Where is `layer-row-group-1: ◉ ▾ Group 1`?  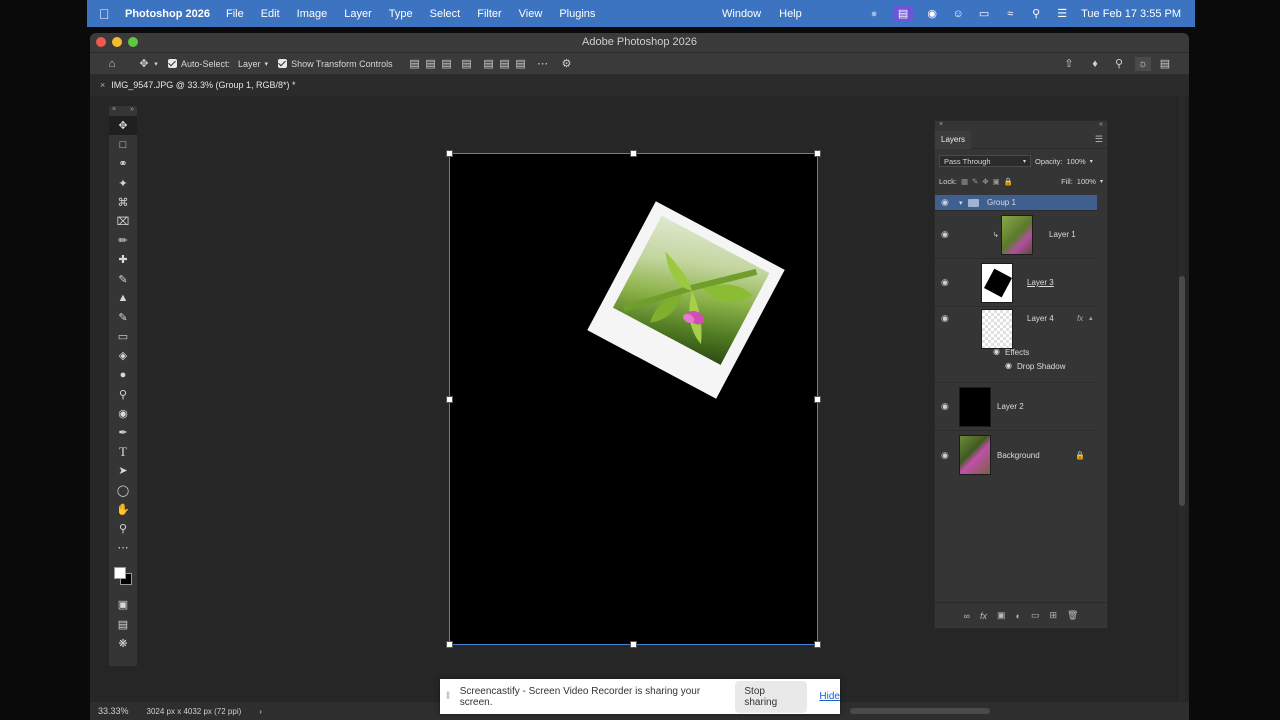
layer-row-group-1: ◉ ▾ Group 1 is located at coordinates (1016, 203).